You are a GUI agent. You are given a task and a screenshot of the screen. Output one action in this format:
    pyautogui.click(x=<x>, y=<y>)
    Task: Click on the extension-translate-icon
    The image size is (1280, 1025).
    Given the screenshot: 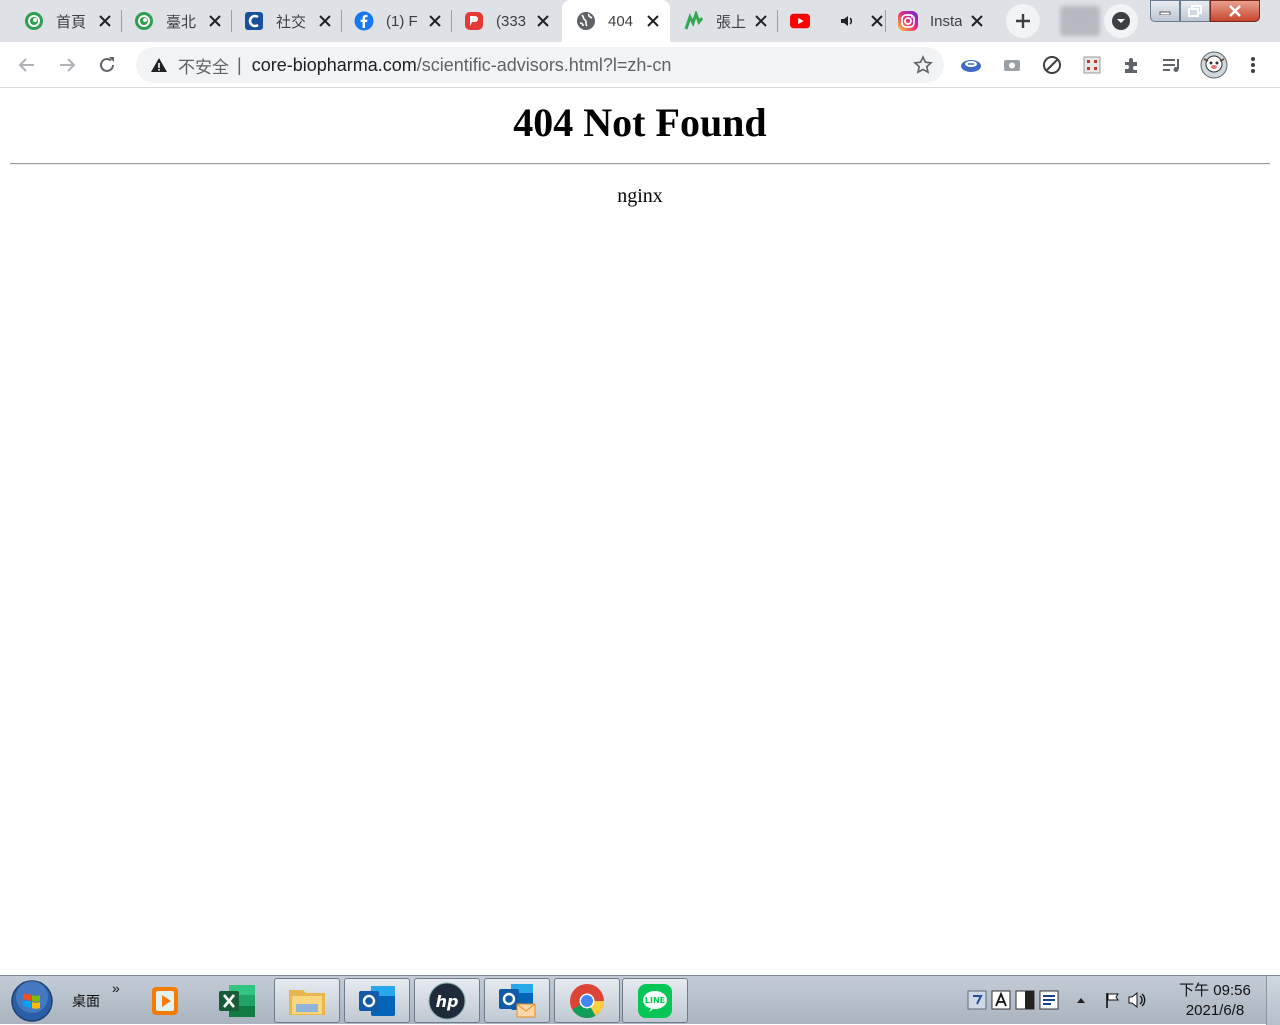 What is the action you would take?
    pyautogui.click(x=971, y=65)
    